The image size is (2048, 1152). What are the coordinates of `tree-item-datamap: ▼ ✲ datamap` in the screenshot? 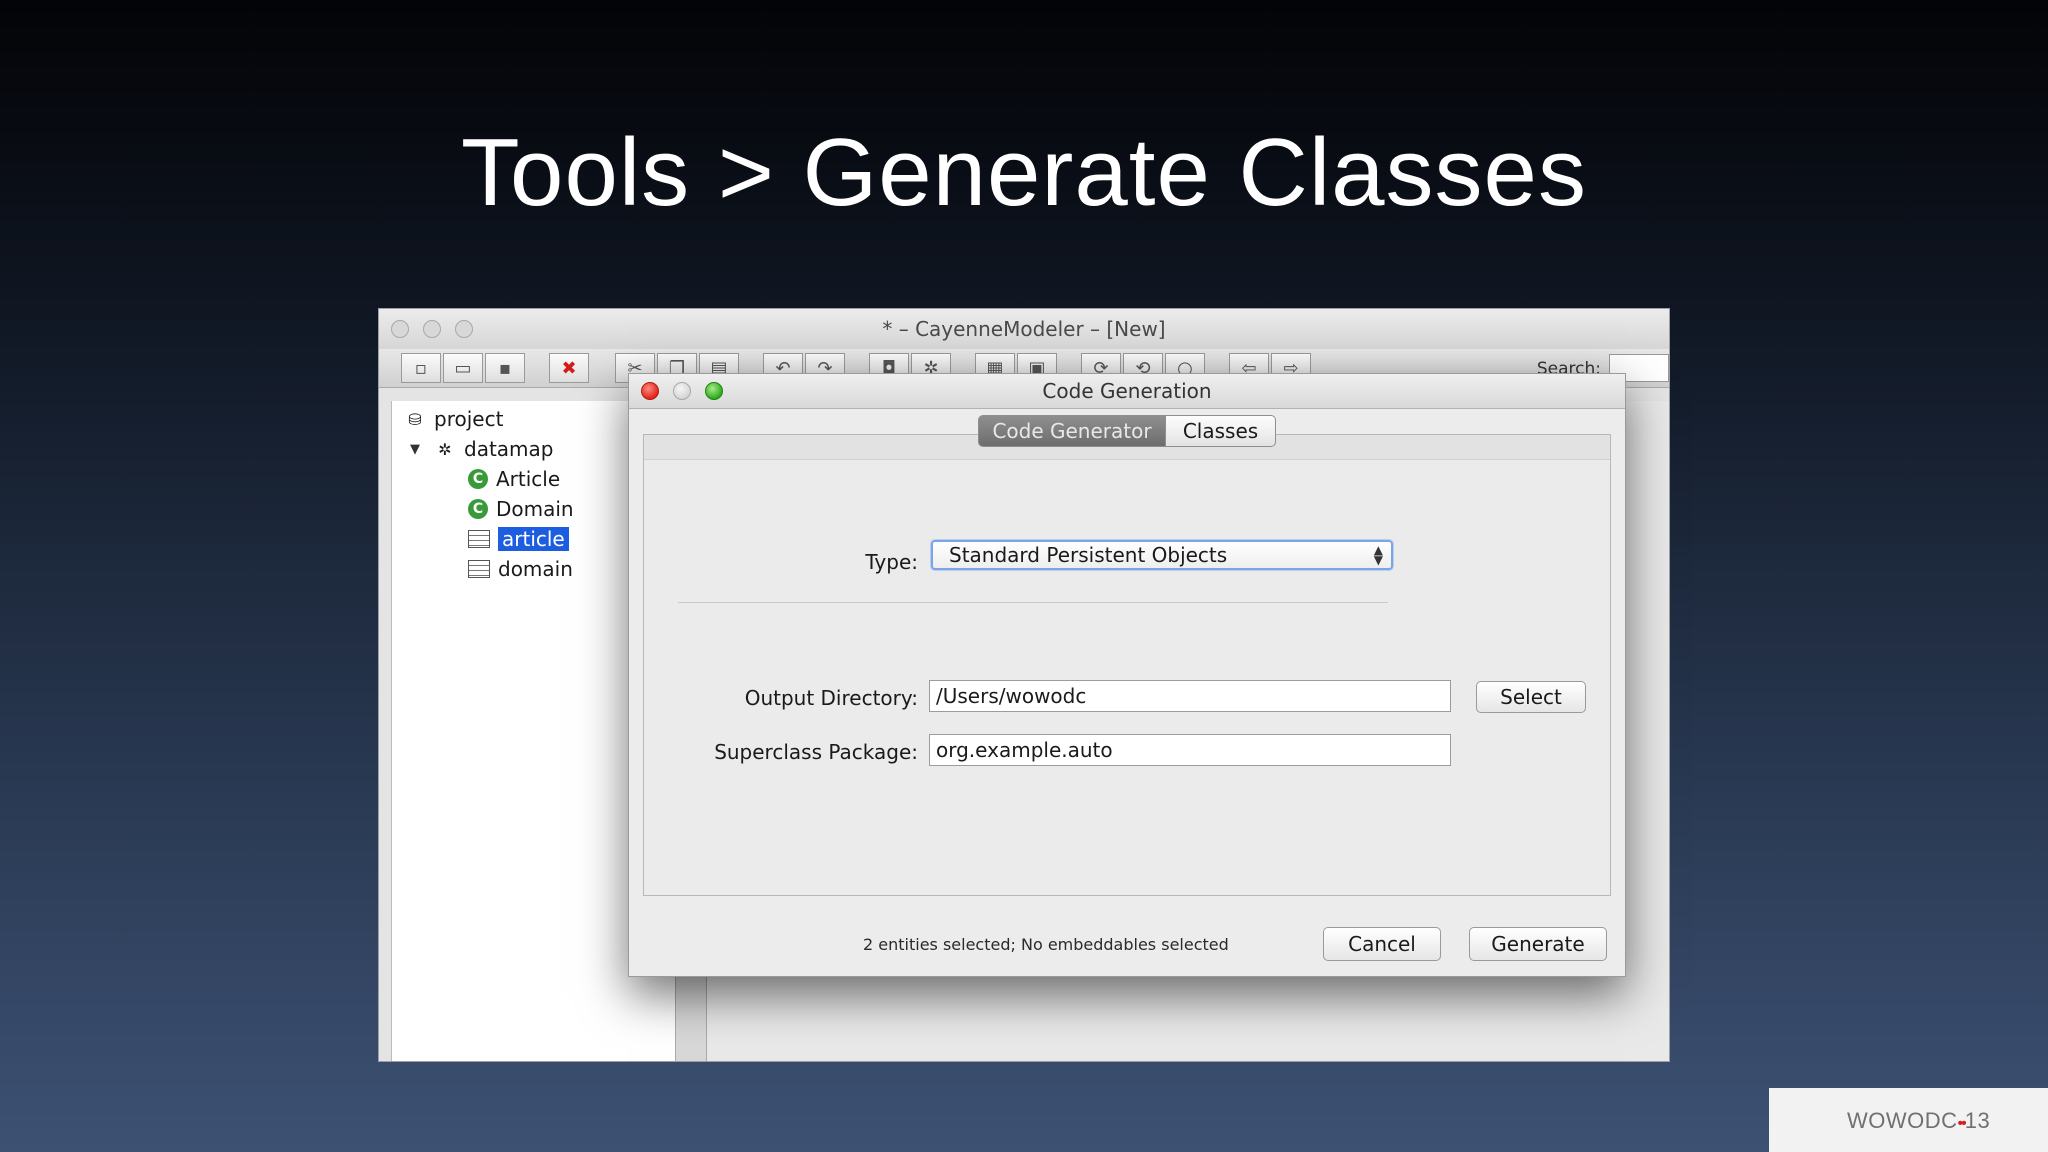 It's located at (478, 449).